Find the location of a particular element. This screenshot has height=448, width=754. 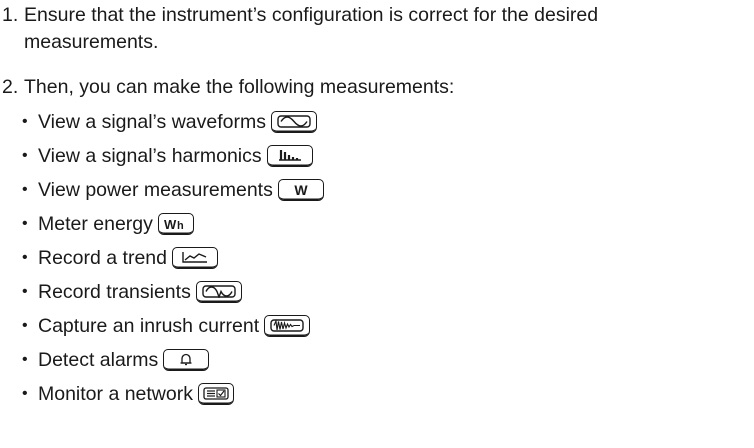

list-item-label: Monitor a network is located at coordinates (115, 394).